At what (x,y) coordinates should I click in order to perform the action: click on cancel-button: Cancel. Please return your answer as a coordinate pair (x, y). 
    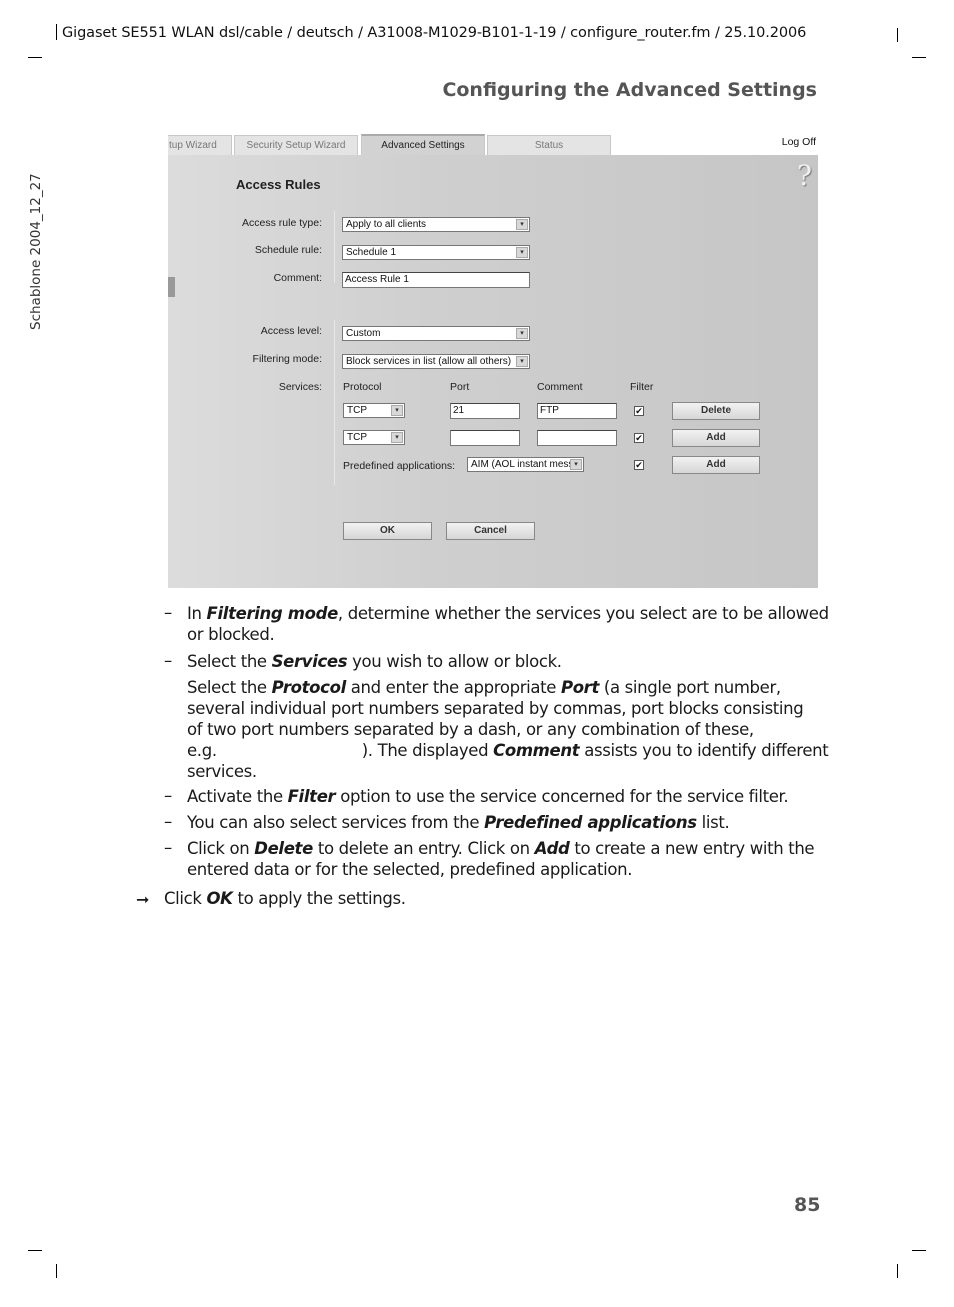
    Looking at the image, I should click on (490, 531).